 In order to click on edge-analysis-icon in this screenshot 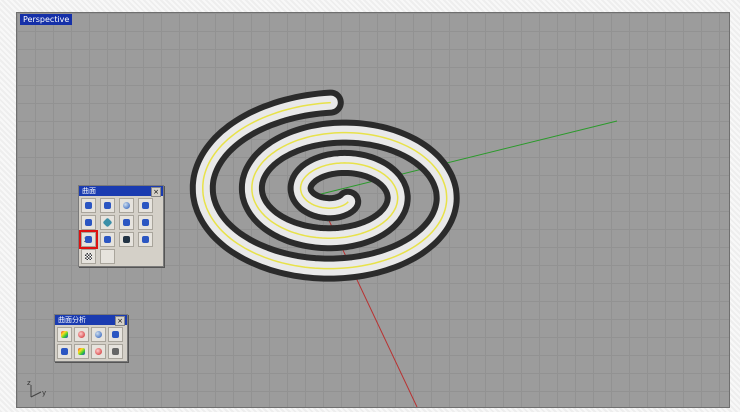, I will do `click(98, 351)`.